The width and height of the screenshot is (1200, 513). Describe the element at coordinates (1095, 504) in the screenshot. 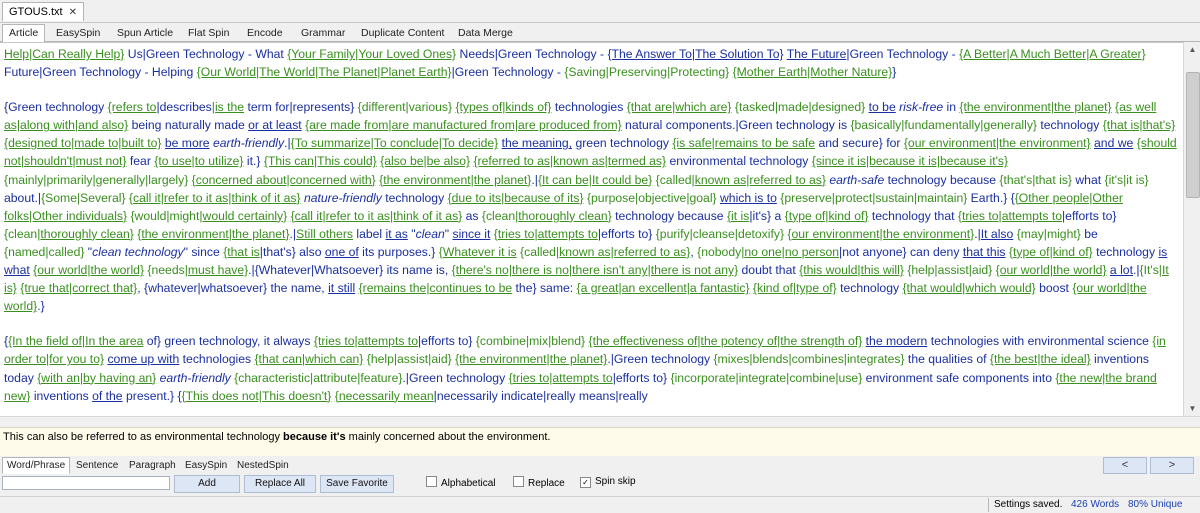

I see `word-count: 426 Words` at that location.